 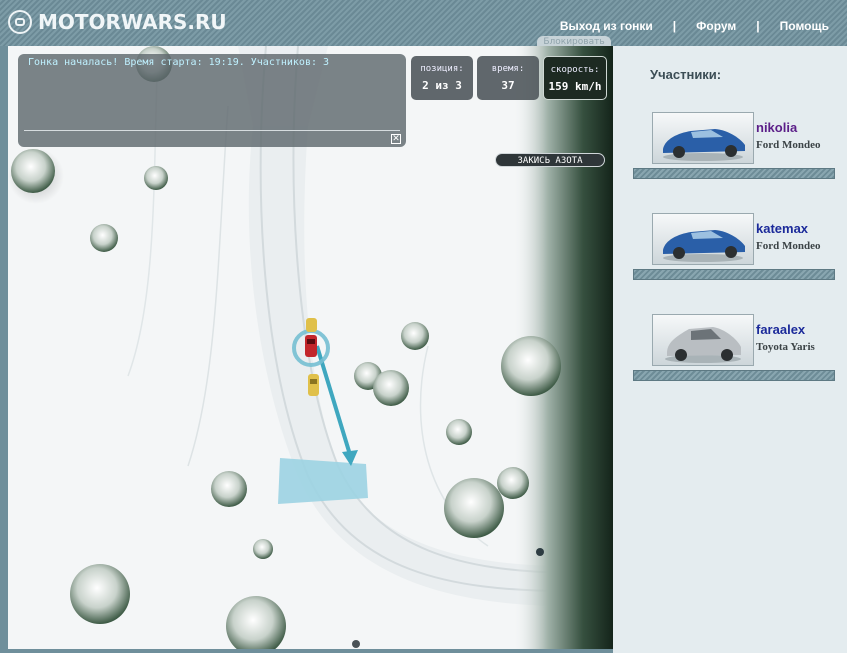 What do you see at coordinates (442, 69) in the screenshot?
I see `position-label: позиция:` at bounding box center [442, 69].